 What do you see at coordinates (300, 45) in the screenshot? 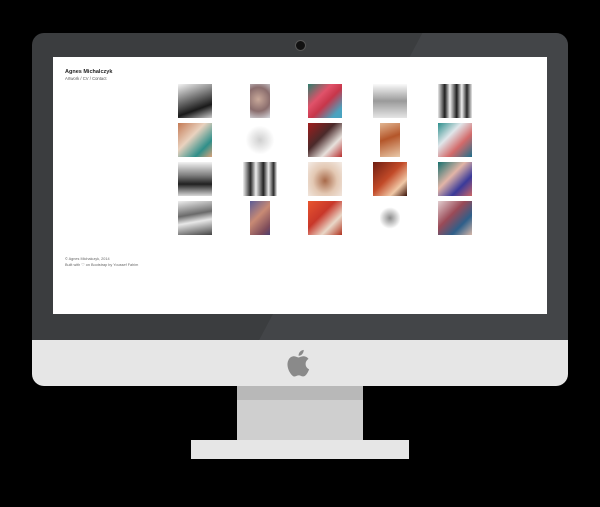
I see `camera-icon` at bounding box center [300, 45].